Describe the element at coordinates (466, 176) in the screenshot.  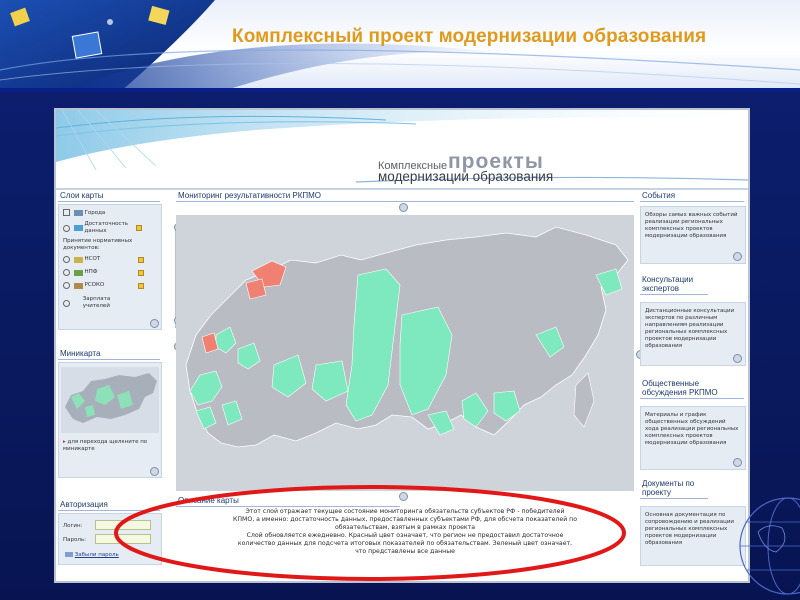
I see `logo-subtitle: модернизации образования` at that location.